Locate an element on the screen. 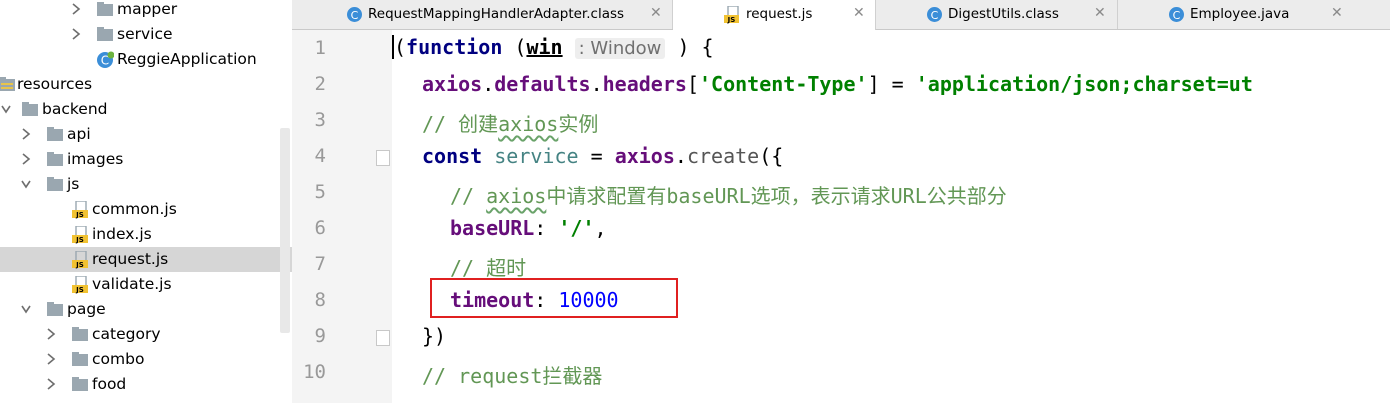  code-line-9: }) is located at coordinates (434, 336).